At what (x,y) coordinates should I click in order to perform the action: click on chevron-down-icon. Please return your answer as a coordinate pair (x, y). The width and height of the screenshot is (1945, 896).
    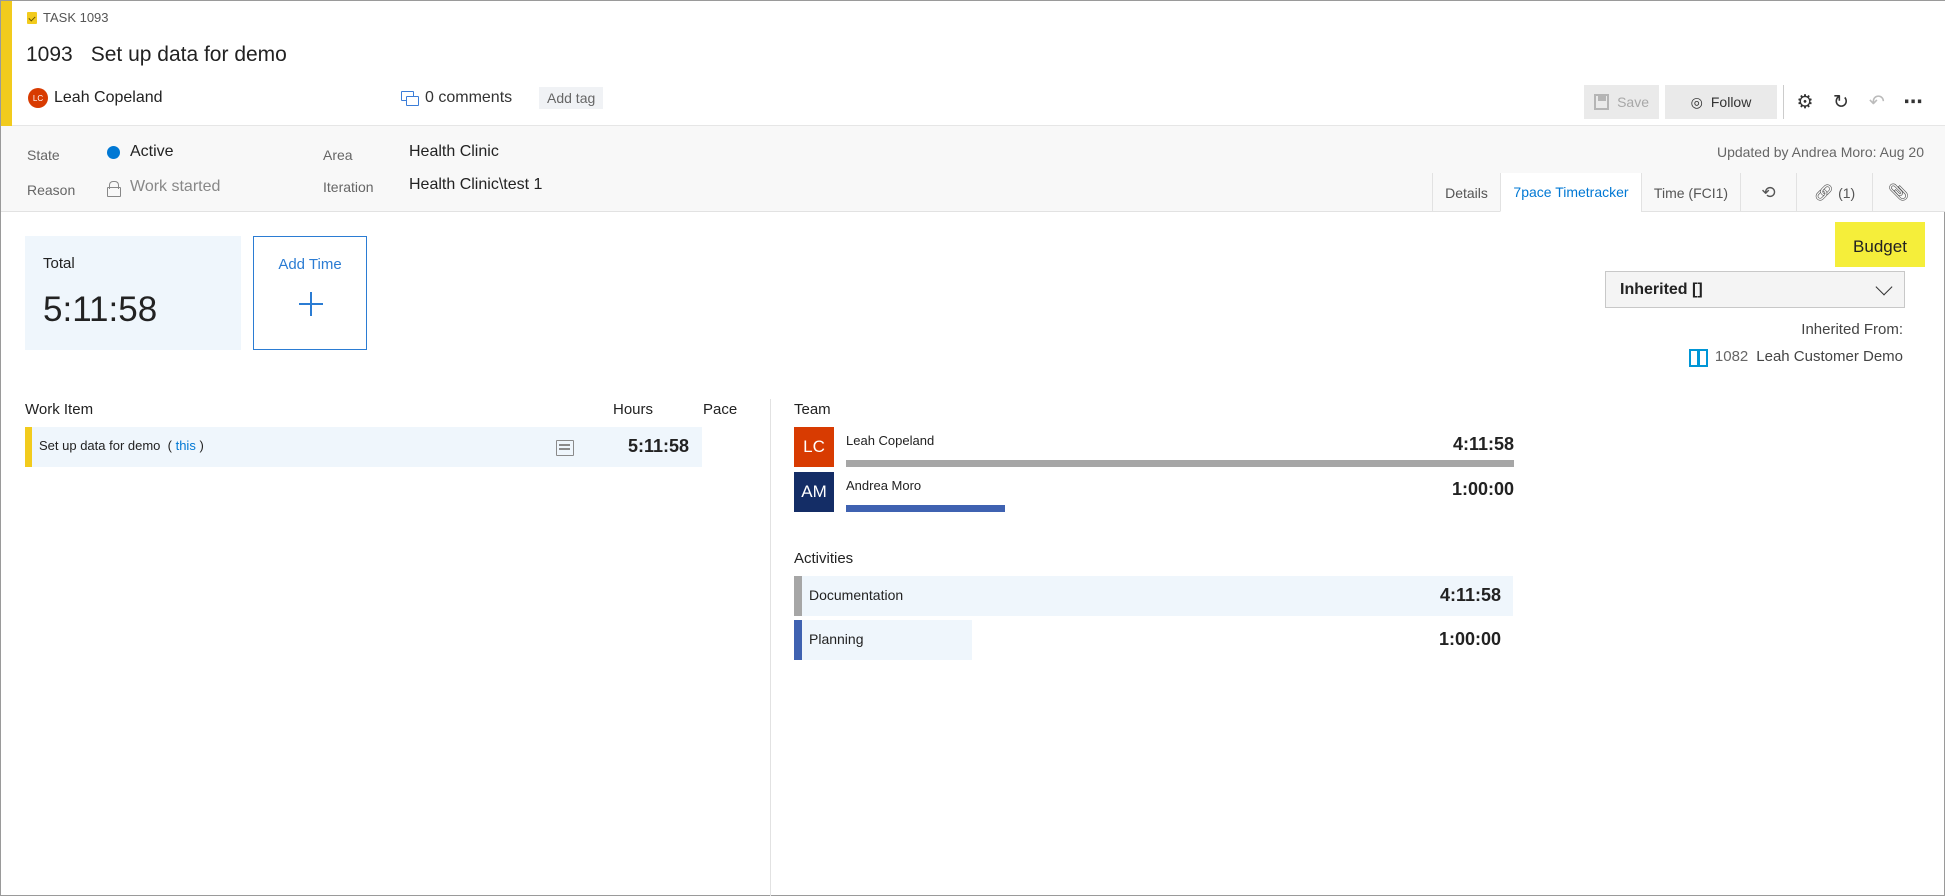
    Looking at the image, I should click on (1884, 286).